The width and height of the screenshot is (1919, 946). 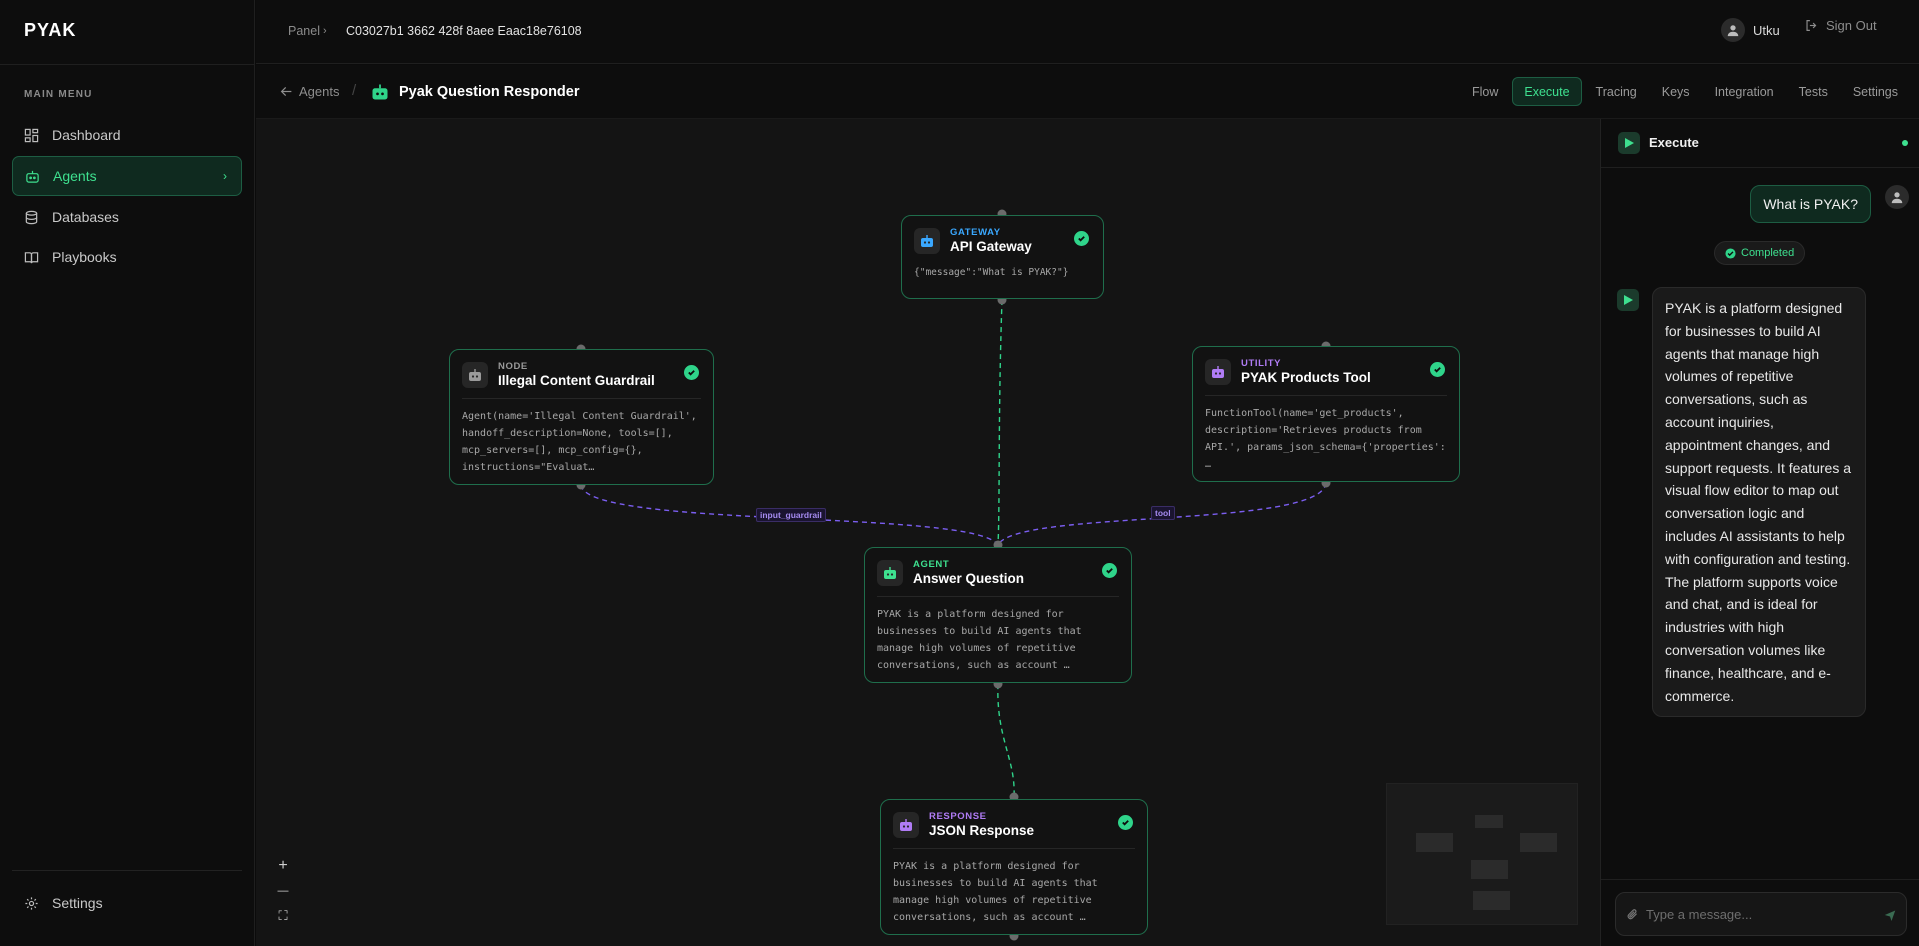 I want to click on edge-label-tool: tool, so click(x=1163, y=513).